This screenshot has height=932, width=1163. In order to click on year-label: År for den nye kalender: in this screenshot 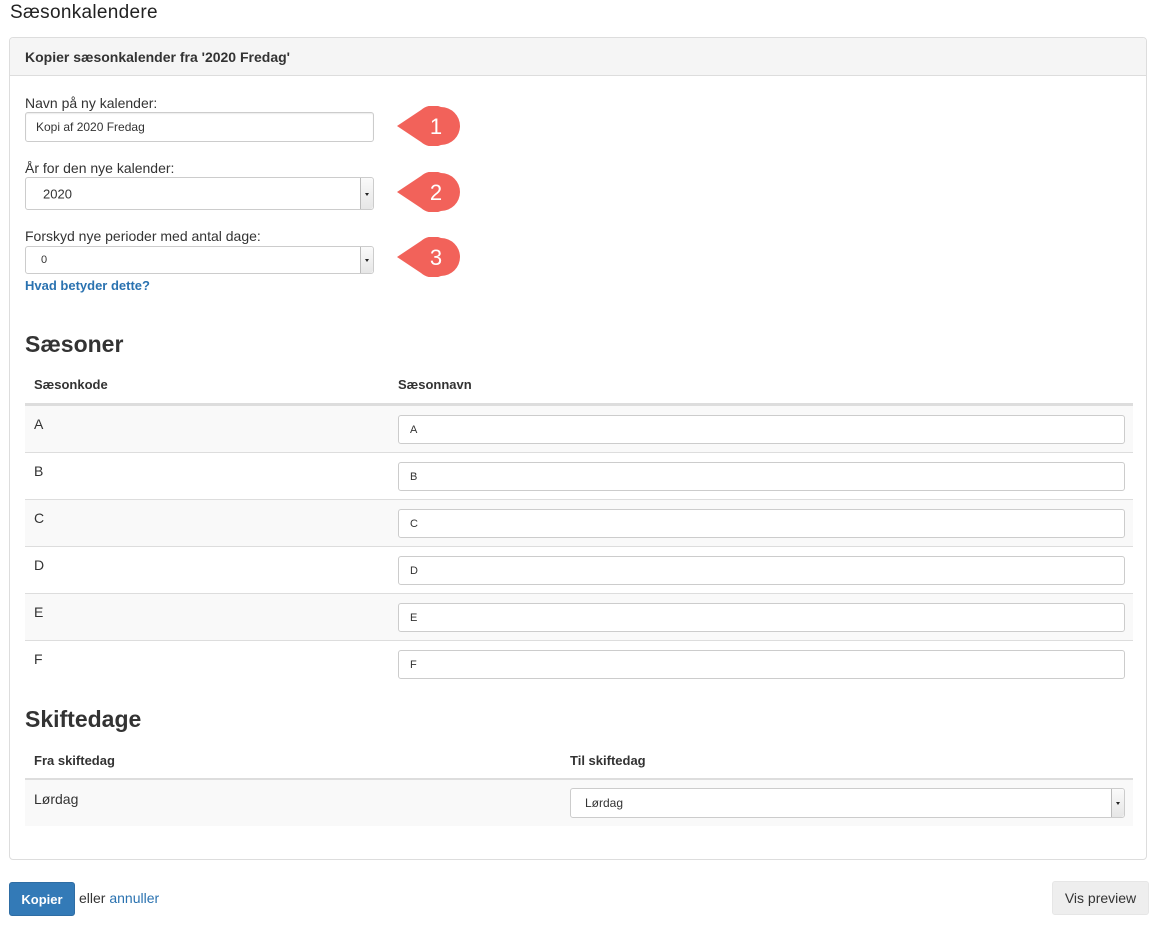, I will do `click(100, 168)`.